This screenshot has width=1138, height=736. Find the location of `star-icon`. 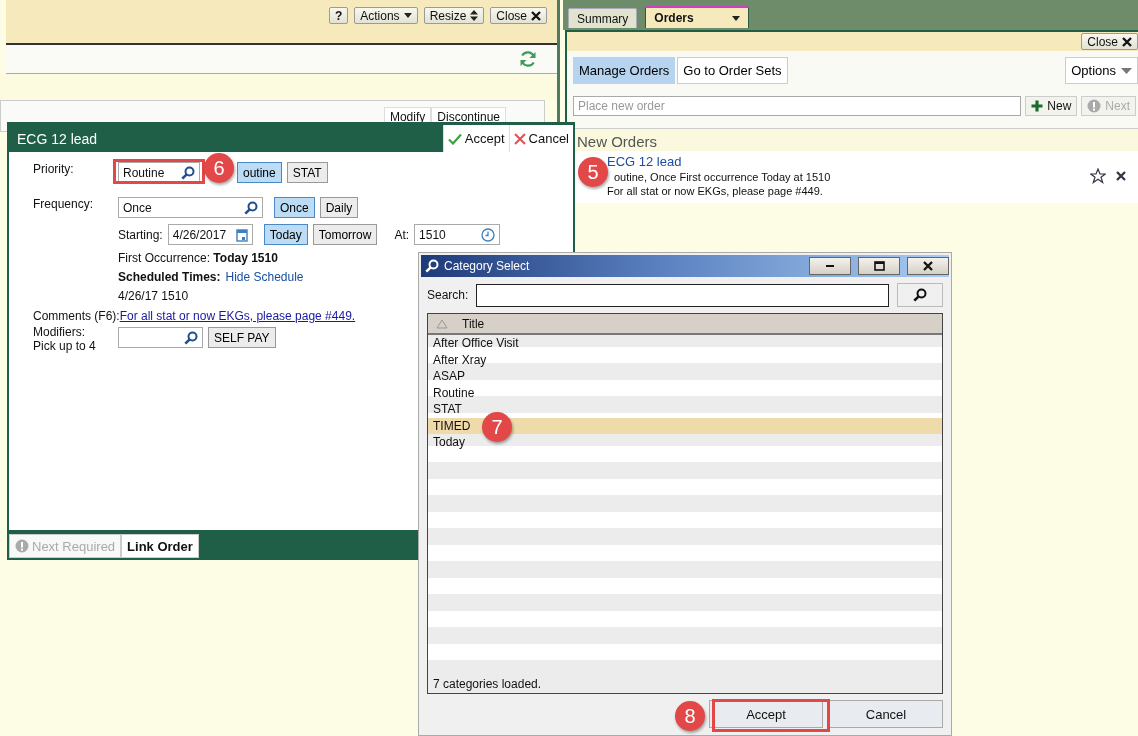

star-icon is located at coordinates (1098, 175).